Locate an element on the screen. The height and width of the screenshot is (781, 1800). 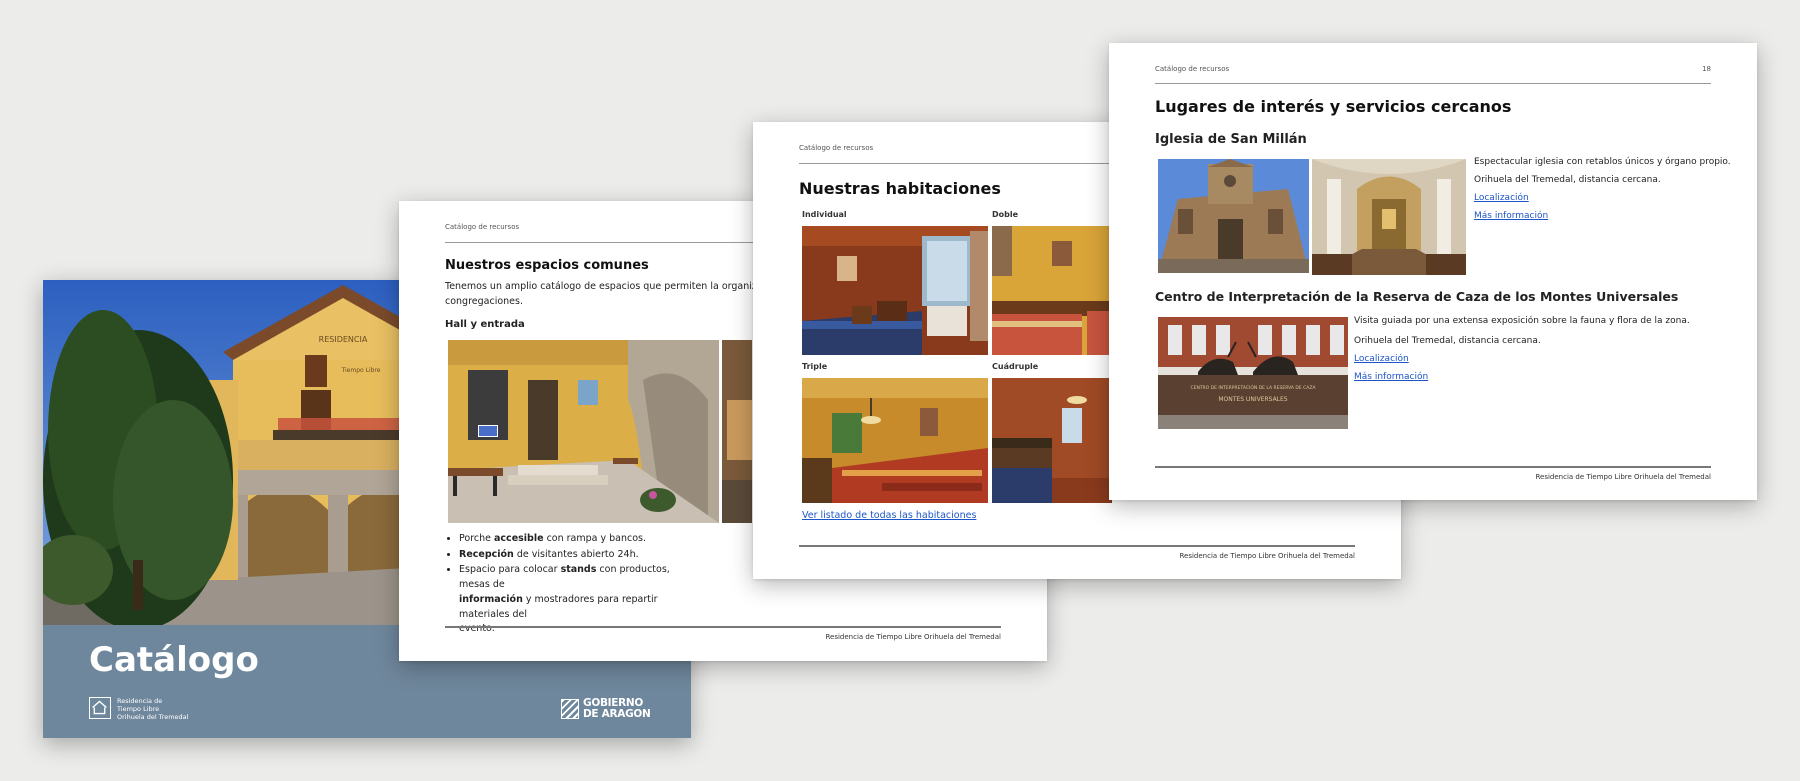
gobierno-aragon-logo: GOBIERNO DE ARAGON is located at coordinates (606, 708).